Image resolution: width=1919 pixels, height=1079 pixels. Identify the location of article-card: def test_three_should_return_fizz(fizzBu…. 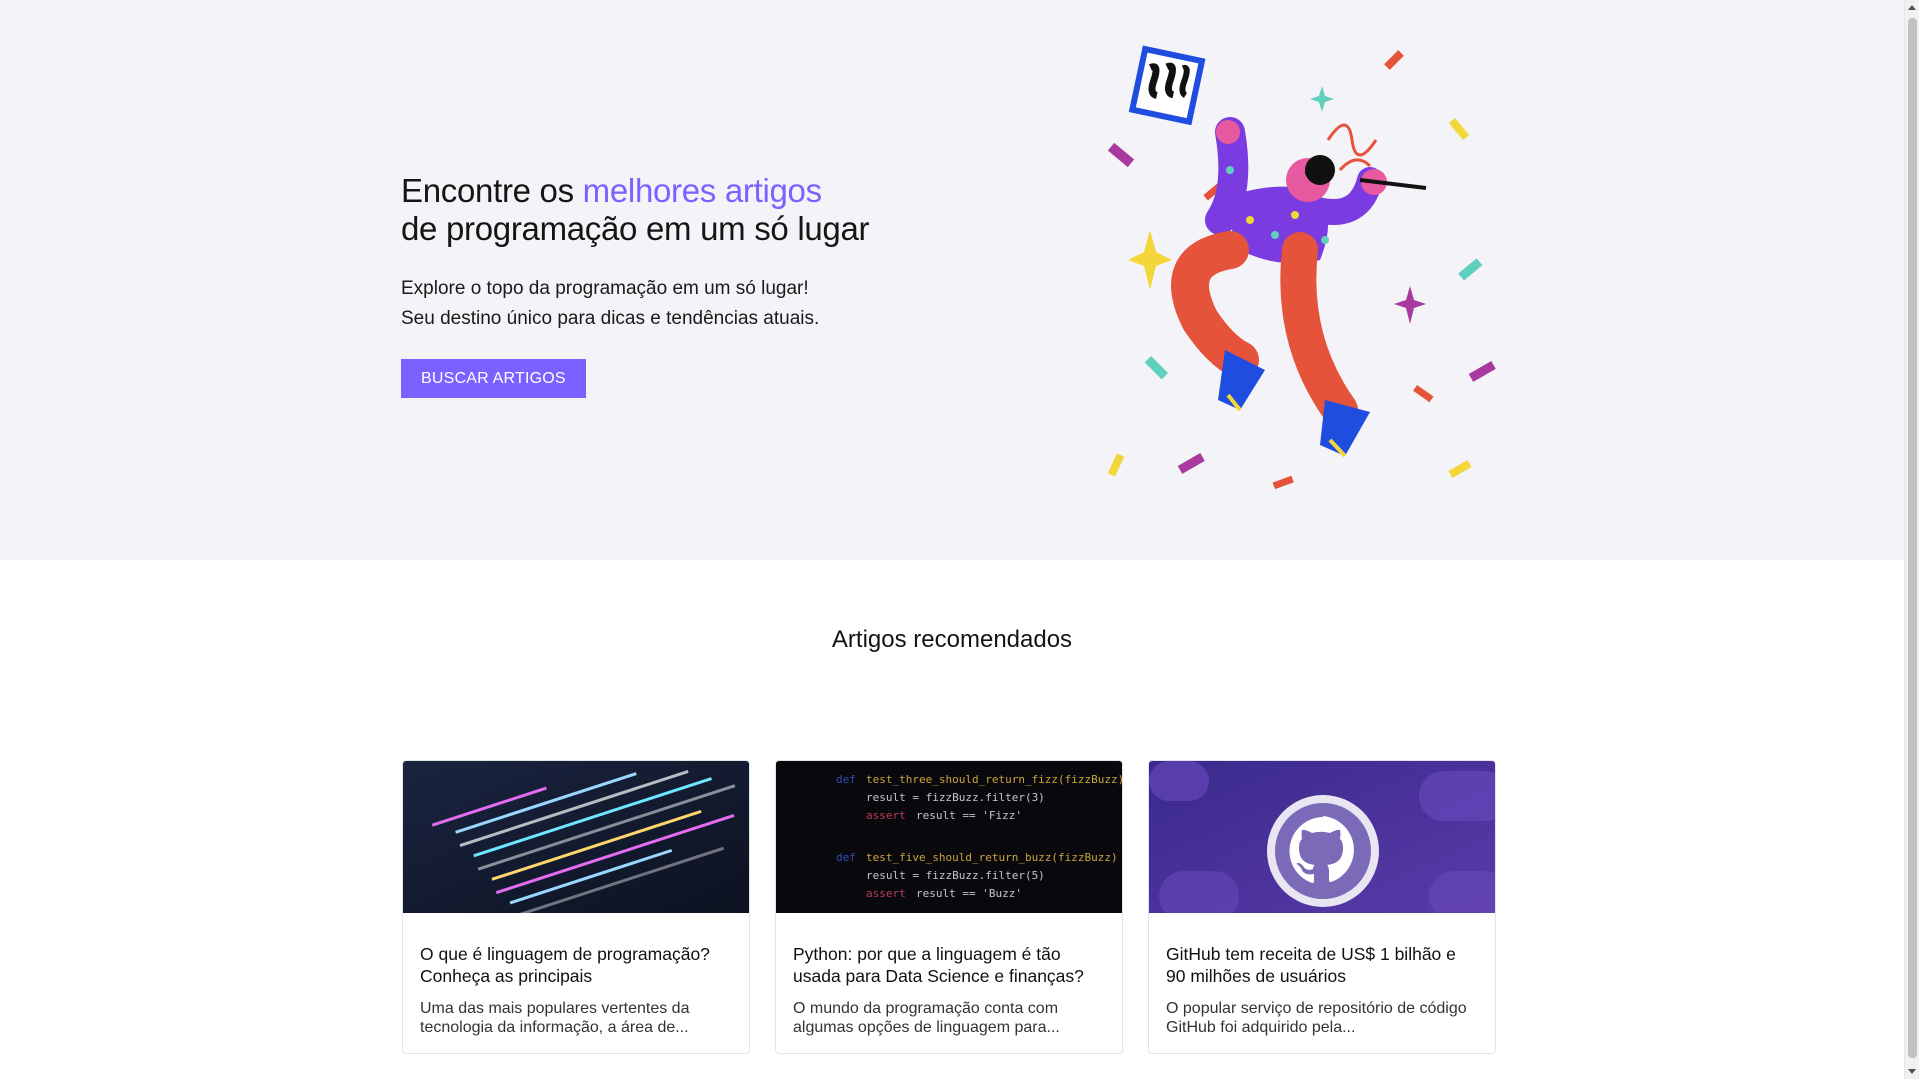
(949, 907).